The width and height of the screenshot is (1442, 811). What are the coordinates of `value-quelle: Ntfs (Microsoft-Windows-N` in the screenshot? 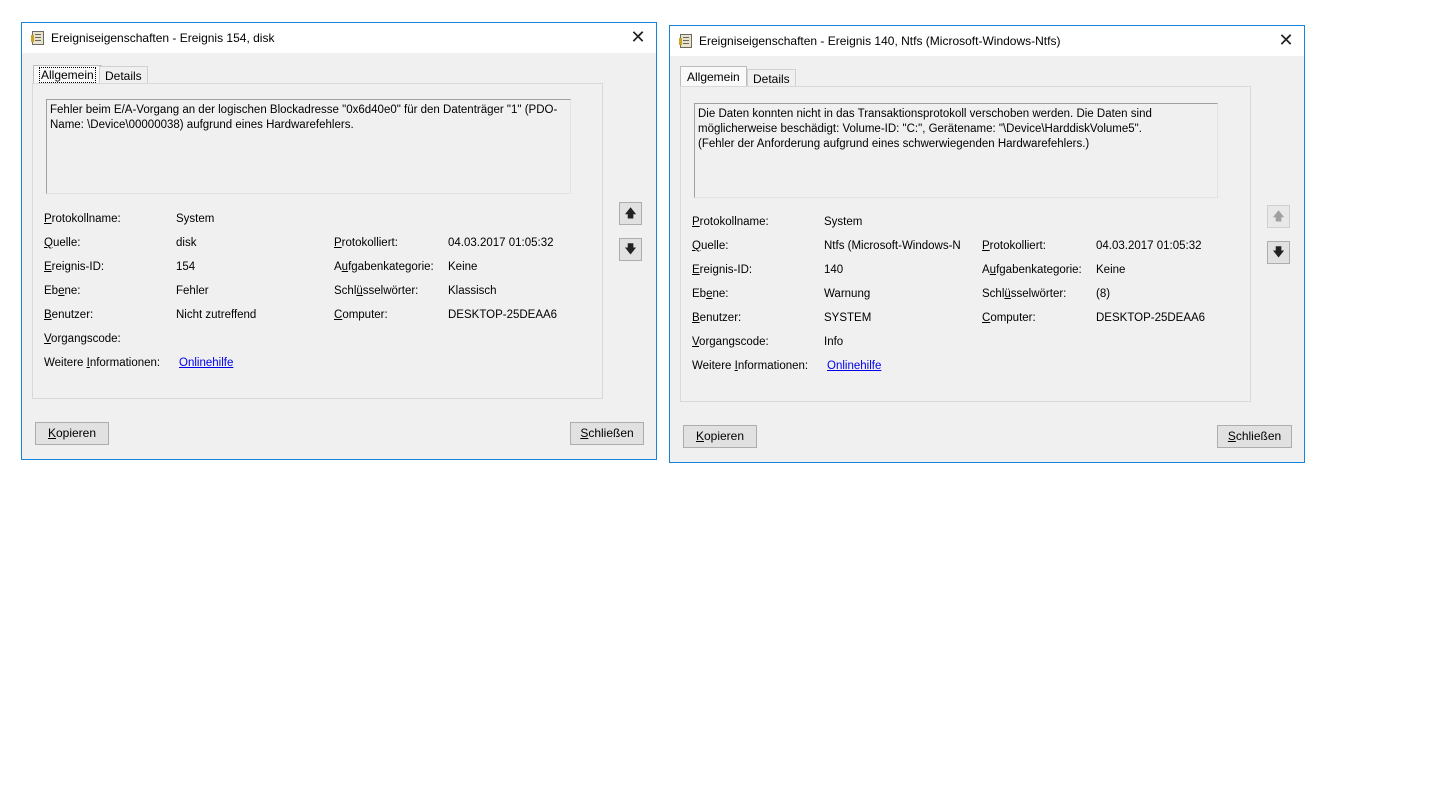 It's located at (892, 246).